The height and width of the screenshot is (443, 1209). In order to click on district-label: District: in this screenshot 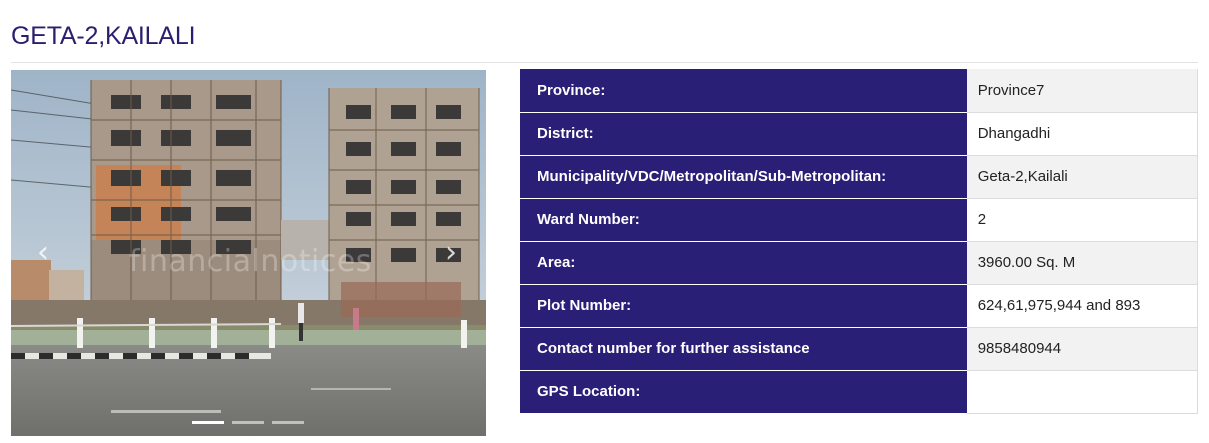, I will do `click(743, 134)`.